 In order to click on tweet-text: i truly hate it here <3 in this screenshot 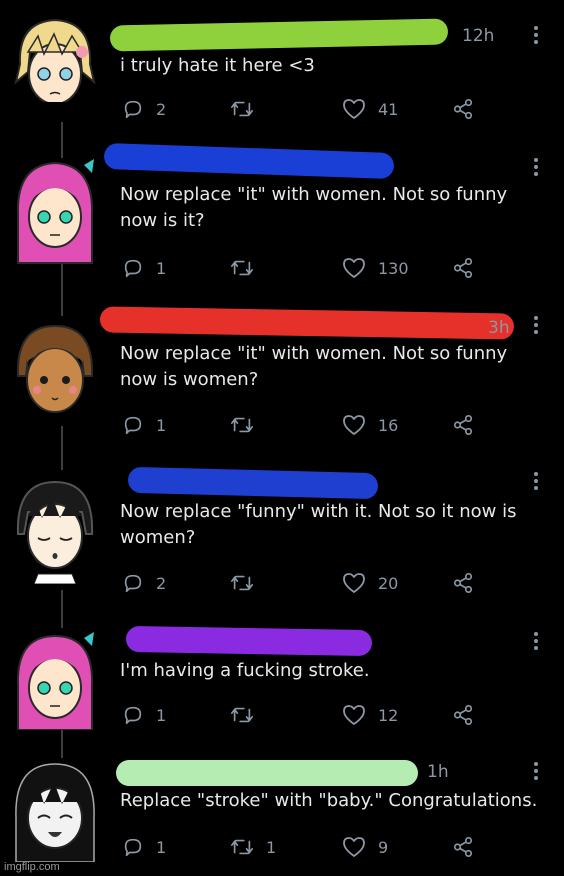, I will do `click(217, 65)`.